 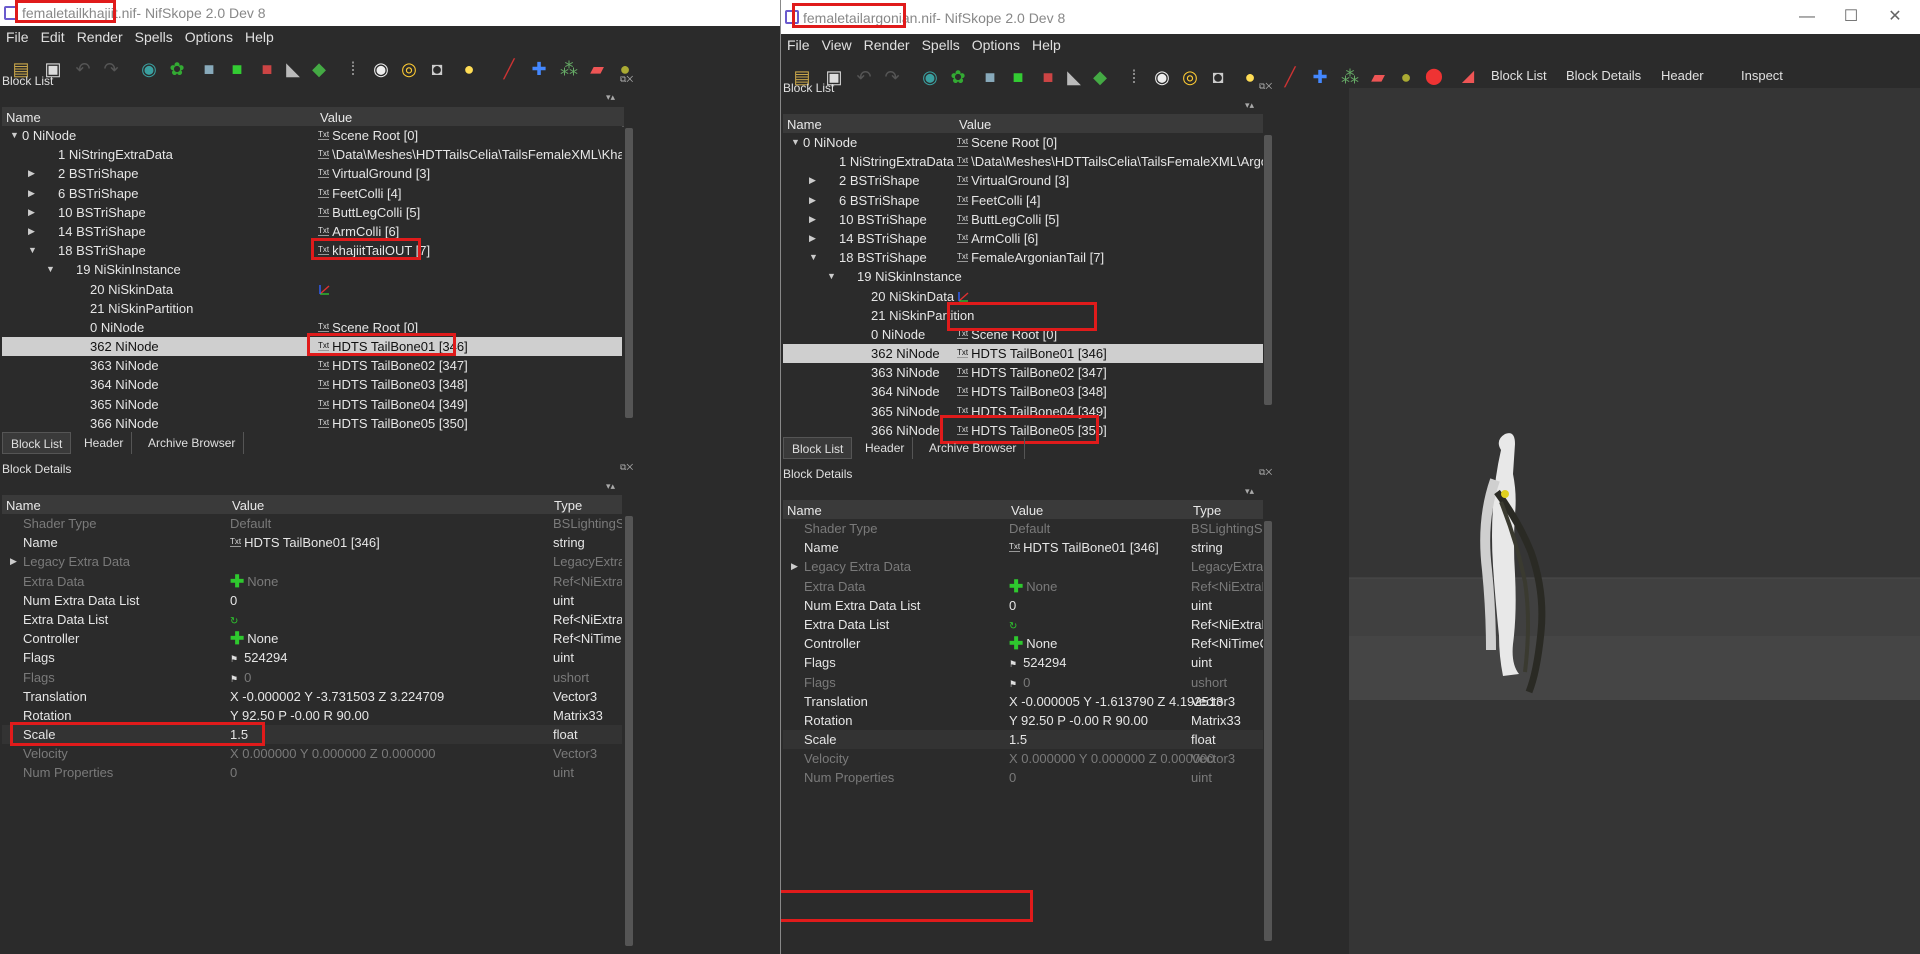 What do you see at coordinates (1023, 257) in the screenshot?
I see `tree-row: ▼ 18 BSTriShape Txt FemaleArgonianTail [7]` at bounding box center [1023, 257].